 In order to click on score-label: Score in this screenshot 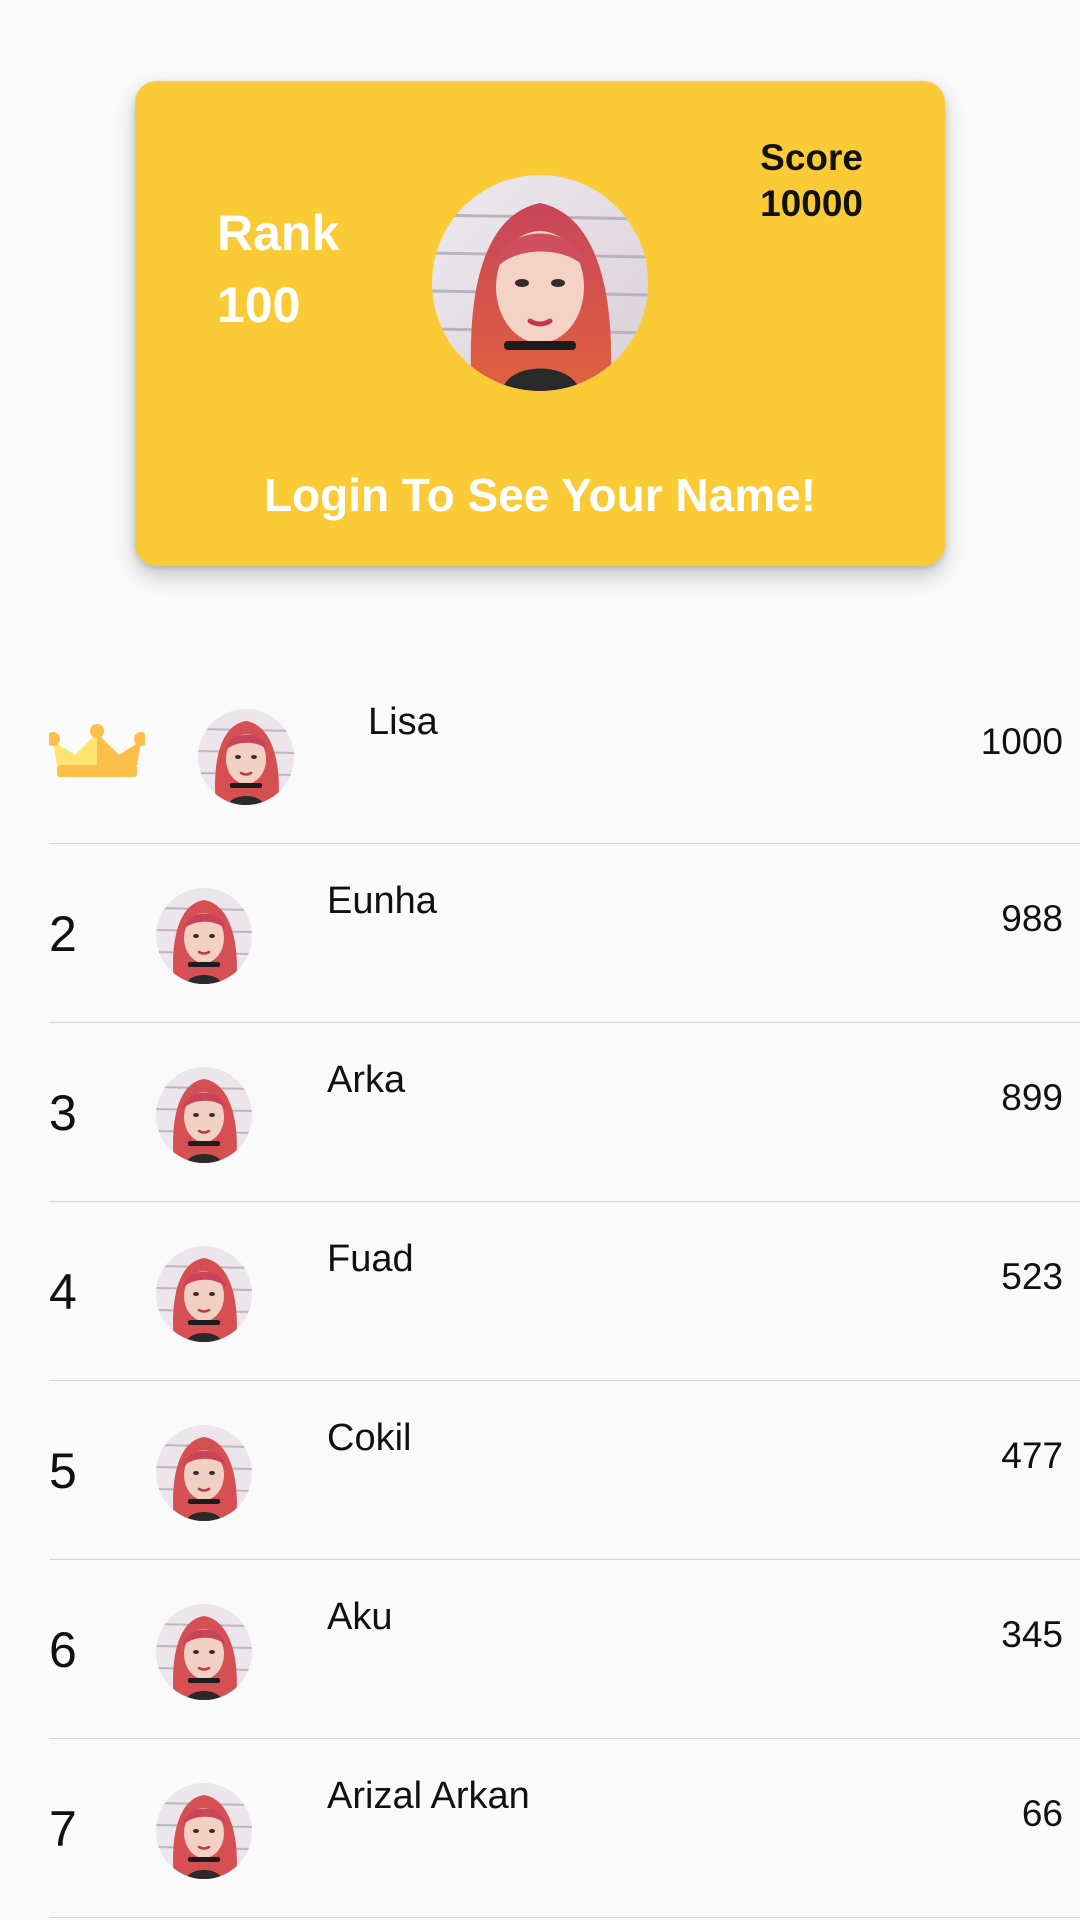, I will do `click(811, 157)`.